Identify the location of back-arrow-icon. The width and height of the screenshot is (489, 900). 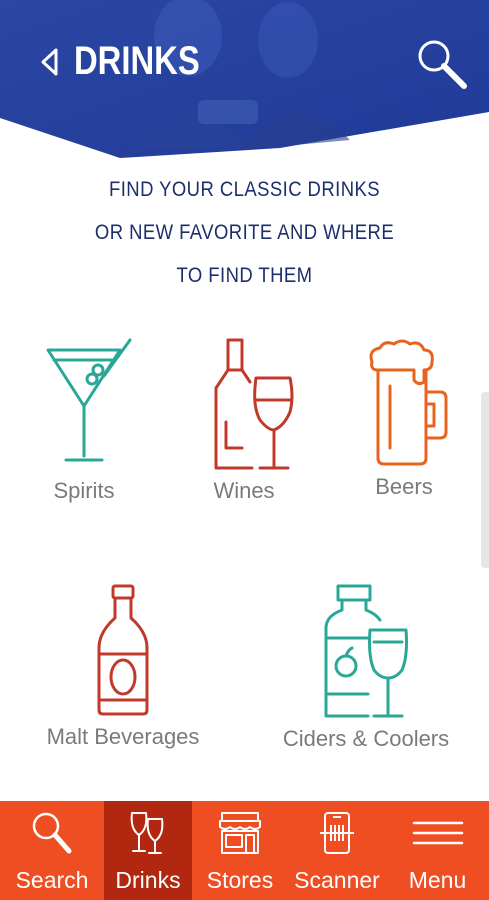
(49, 62).